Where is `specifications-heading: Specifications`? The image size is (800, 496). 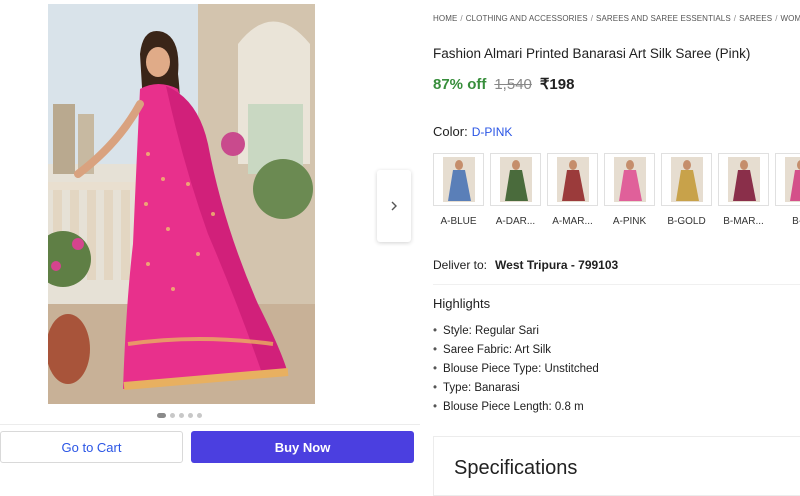
specifications-heading: Specifications is located at coordinates (515, 468).